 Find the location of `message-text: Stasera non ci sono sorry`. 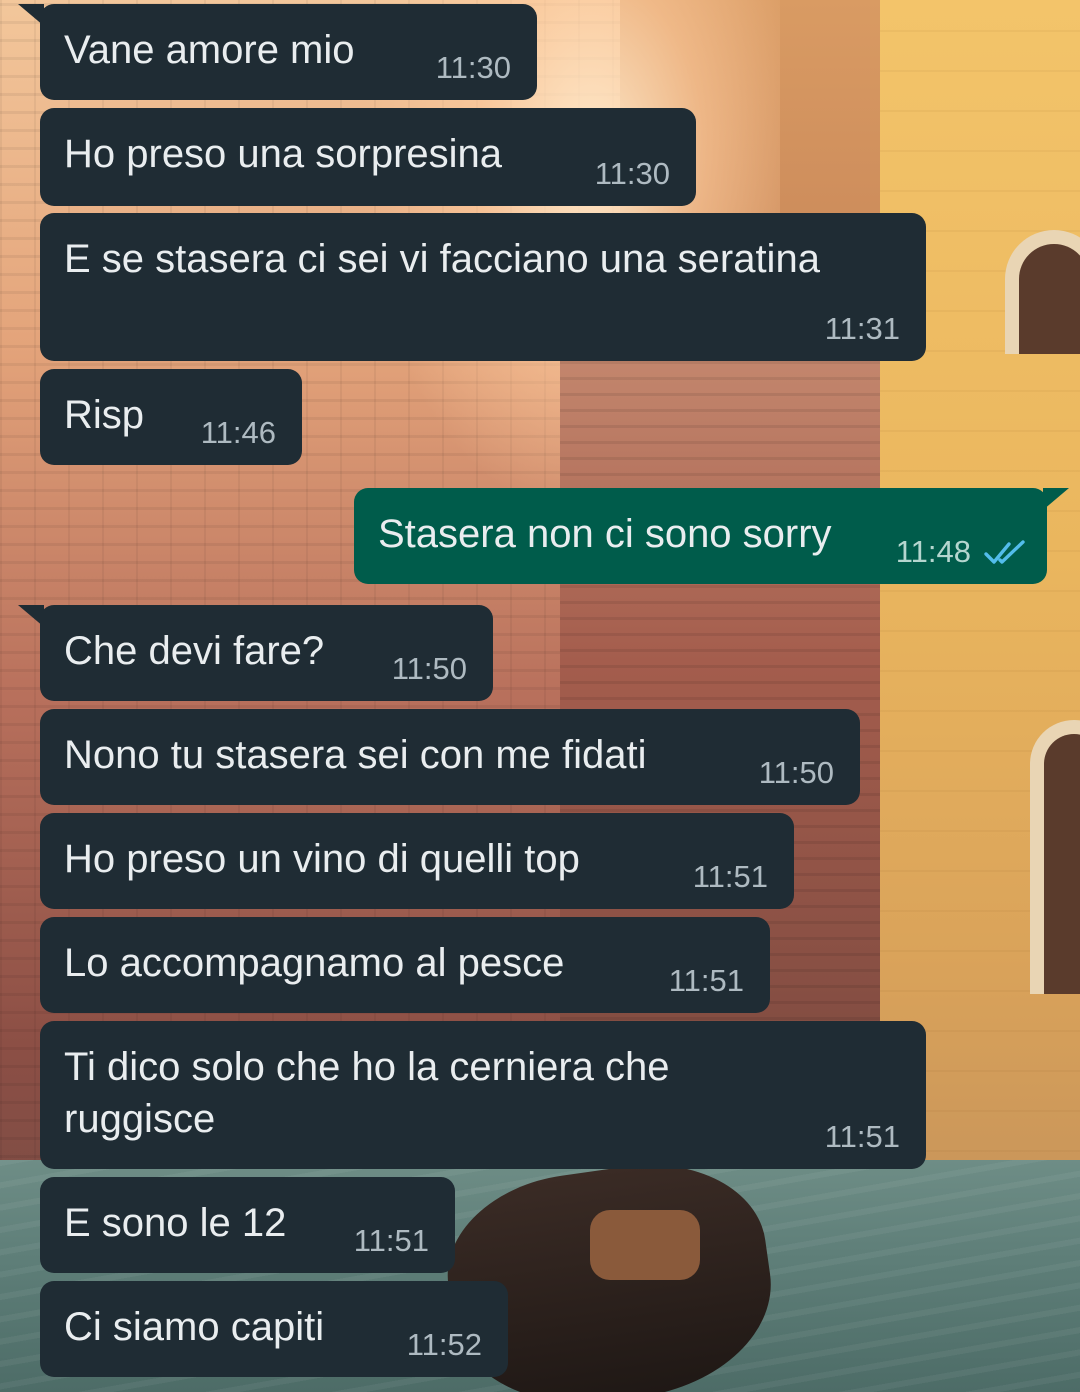

message-text: Stasera non ci sono sorry is located at coordinates (605, 534).